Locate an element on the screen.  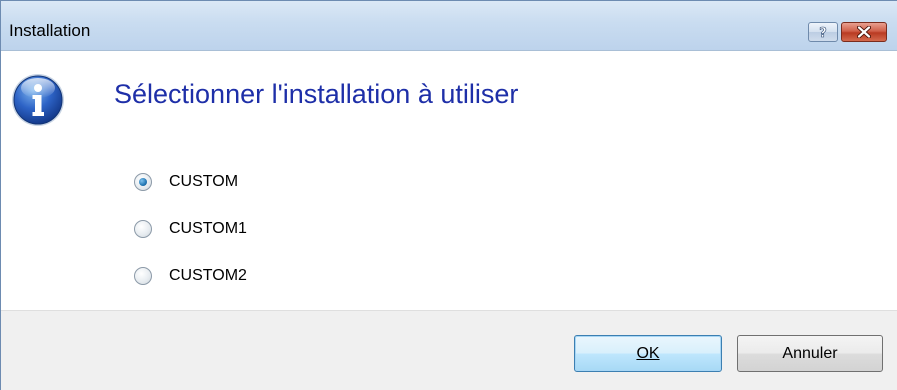
option-custom: CUSTOM is located at coordinates (186, 182).